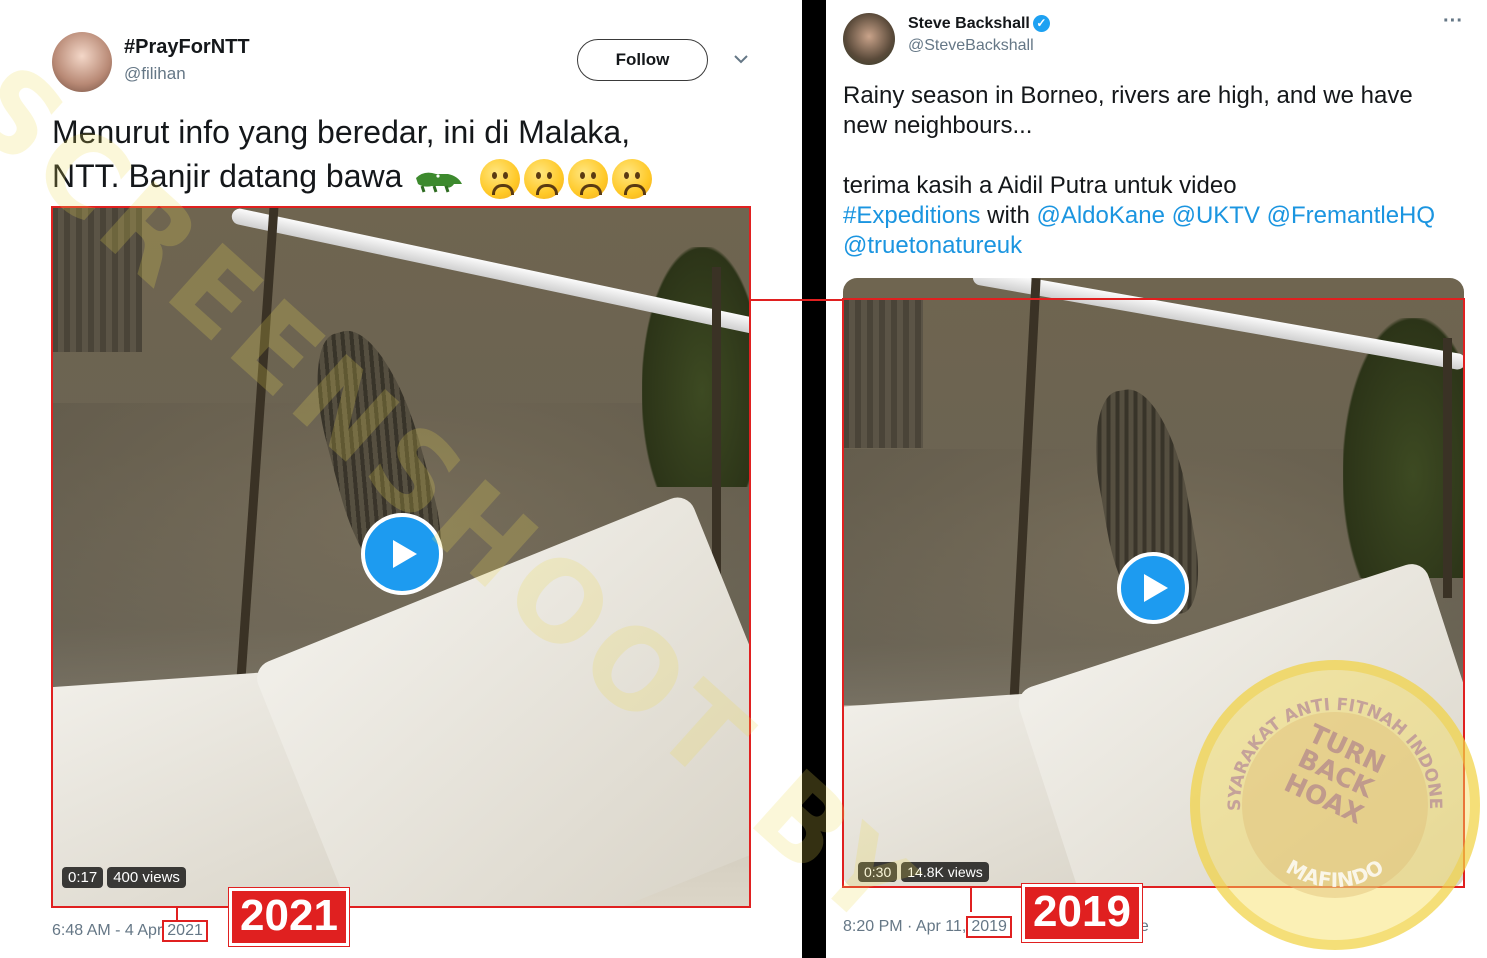  What do you see at coordinates (969, 23) in the screenshot?
I see `display-name-text: Steve Backshall` at bounding box center [969, 23].